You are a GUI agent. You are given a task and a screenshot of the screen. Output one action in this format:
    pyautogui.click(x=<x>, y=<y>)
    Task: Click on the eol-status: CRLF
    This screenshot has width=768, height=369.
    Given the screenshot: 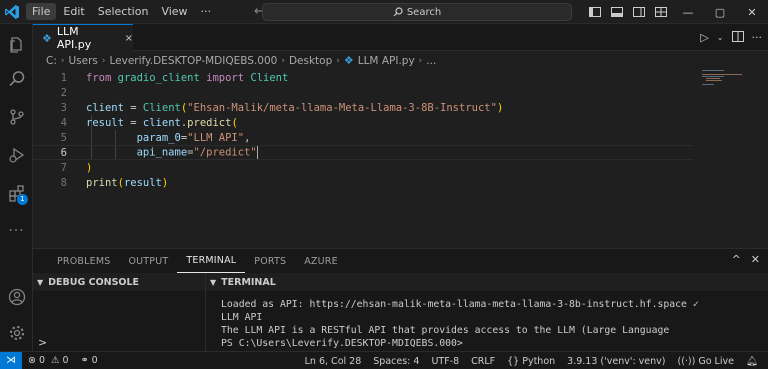 What is the action you would take?
    pyautogui.click(x=483, y=361)
    